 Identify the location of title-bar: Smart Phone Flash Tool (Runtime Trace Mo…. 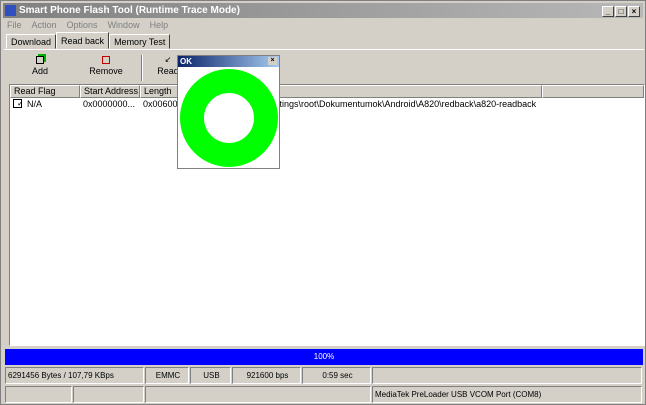
(323, 10).